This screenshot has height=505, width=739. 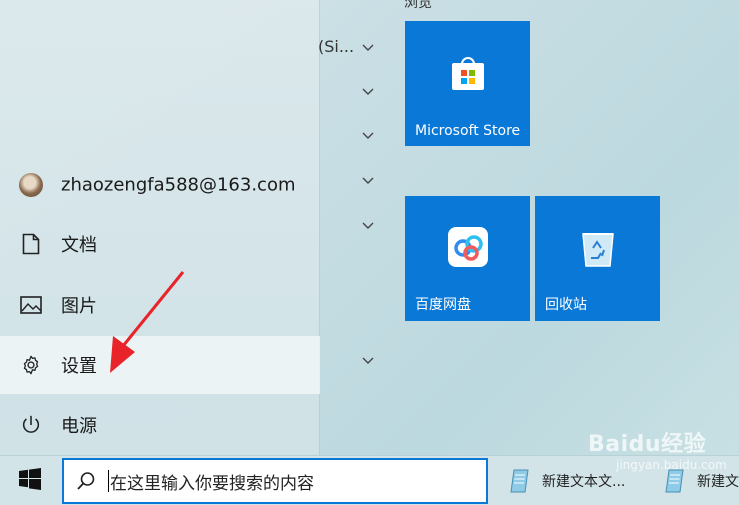 I want to click on baidu-netdisk-tile: 百度网盘, so click(x=467, y=258).